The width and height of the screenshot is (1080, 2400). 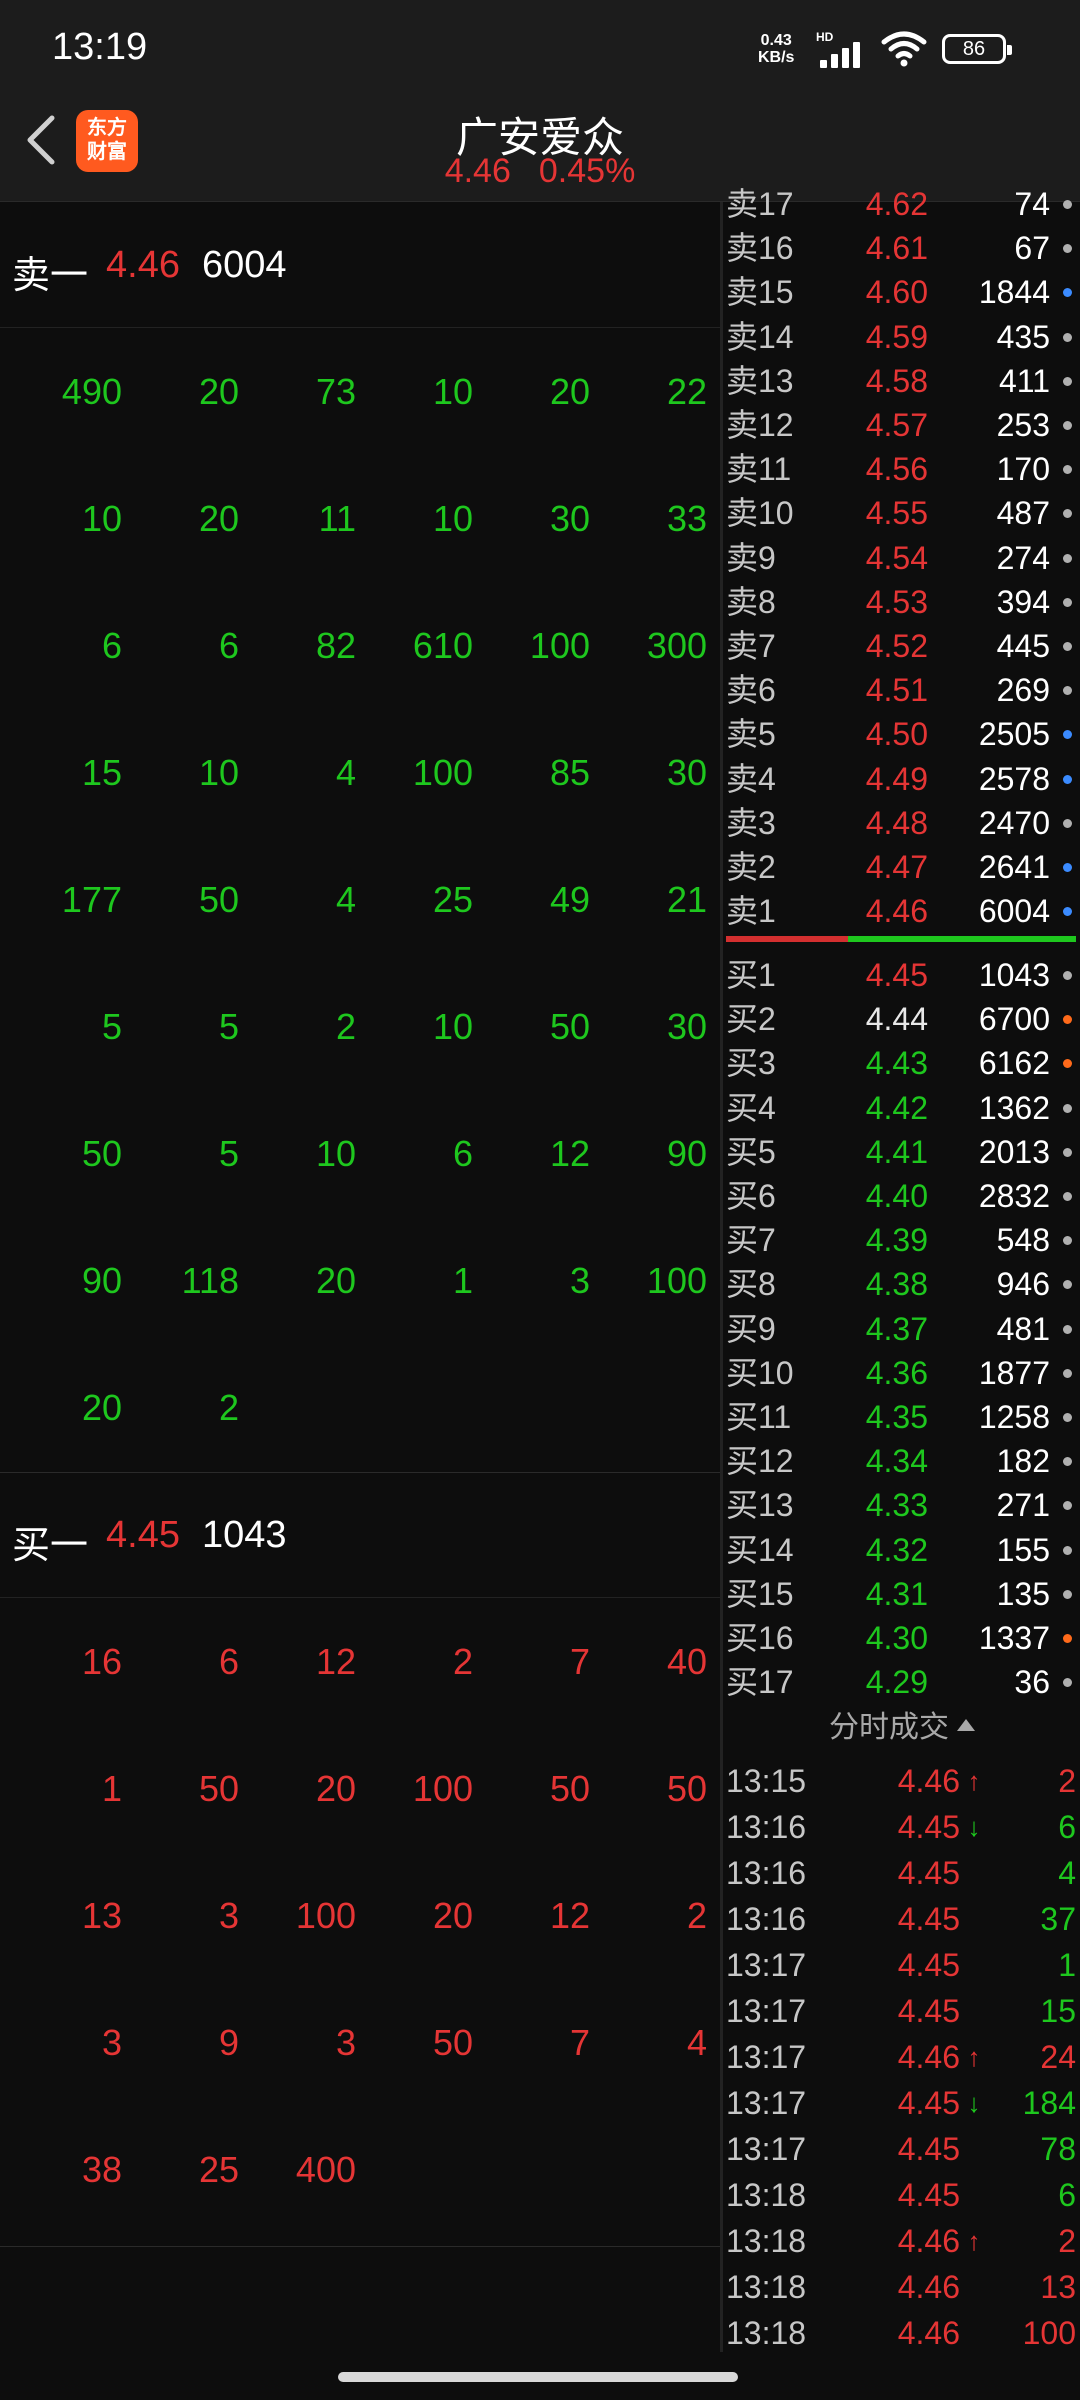 I want to click on level-label: 买17, so click(x=760, y=1682).